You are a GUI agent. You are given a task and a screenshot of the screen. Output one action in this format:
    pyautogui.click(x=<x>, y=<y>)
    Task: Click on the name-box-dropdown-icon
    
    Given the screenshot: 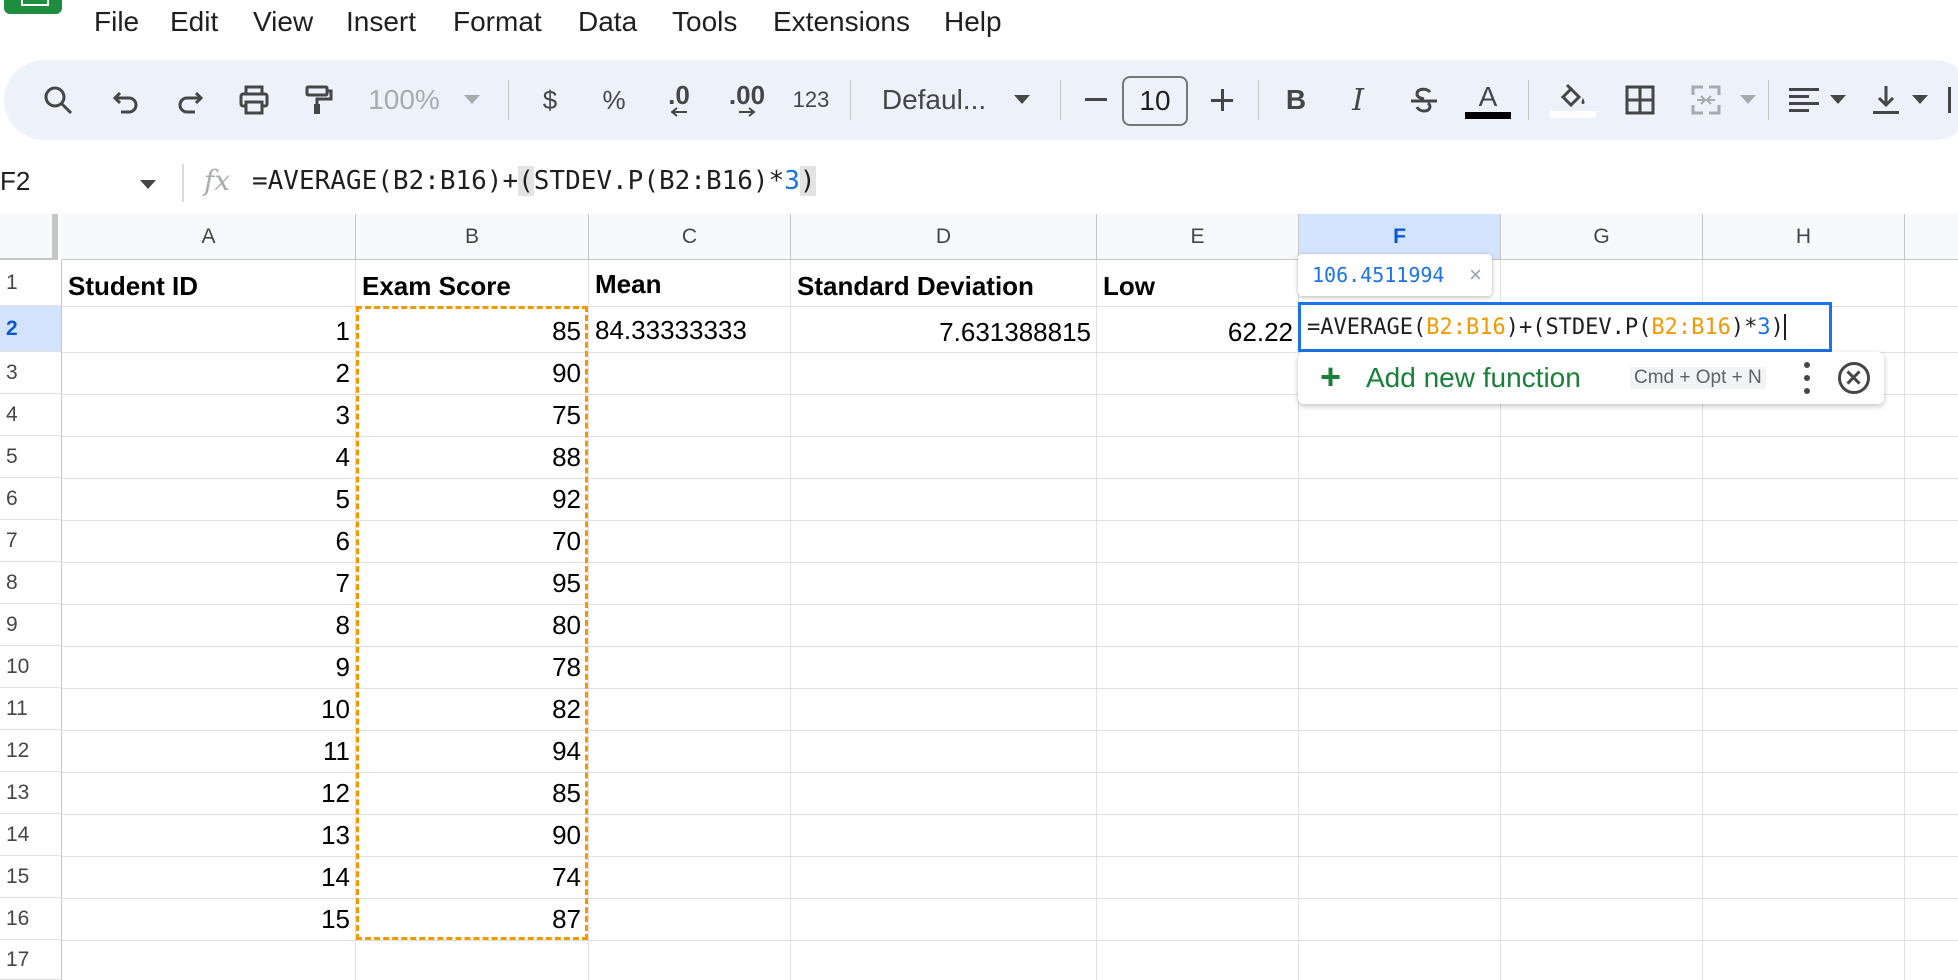 What is the action you would take?
    pyautogui.click(x=148, y=184)
    